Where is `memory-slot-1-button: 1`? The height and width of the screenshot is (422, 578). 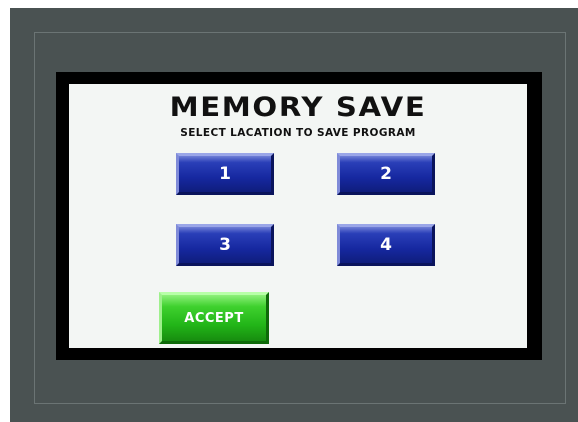
memory-slot-1-button: 1 is located at coordinates (225, 174).